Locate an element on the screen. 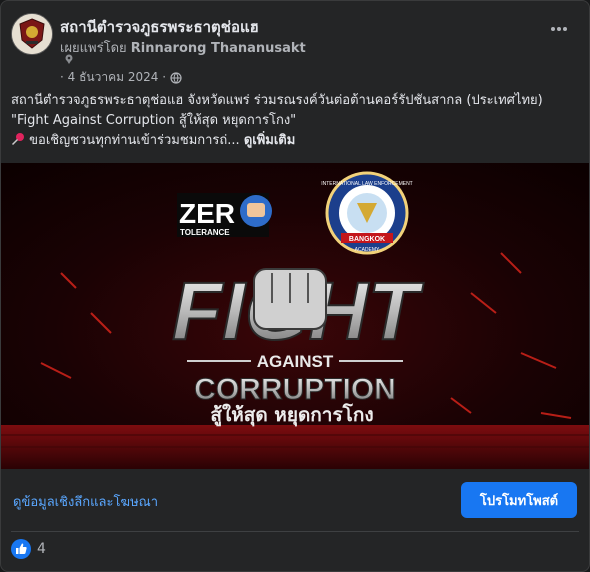 The image size is (590, 572). more-dots-icon is located at coordinates (559, 29).